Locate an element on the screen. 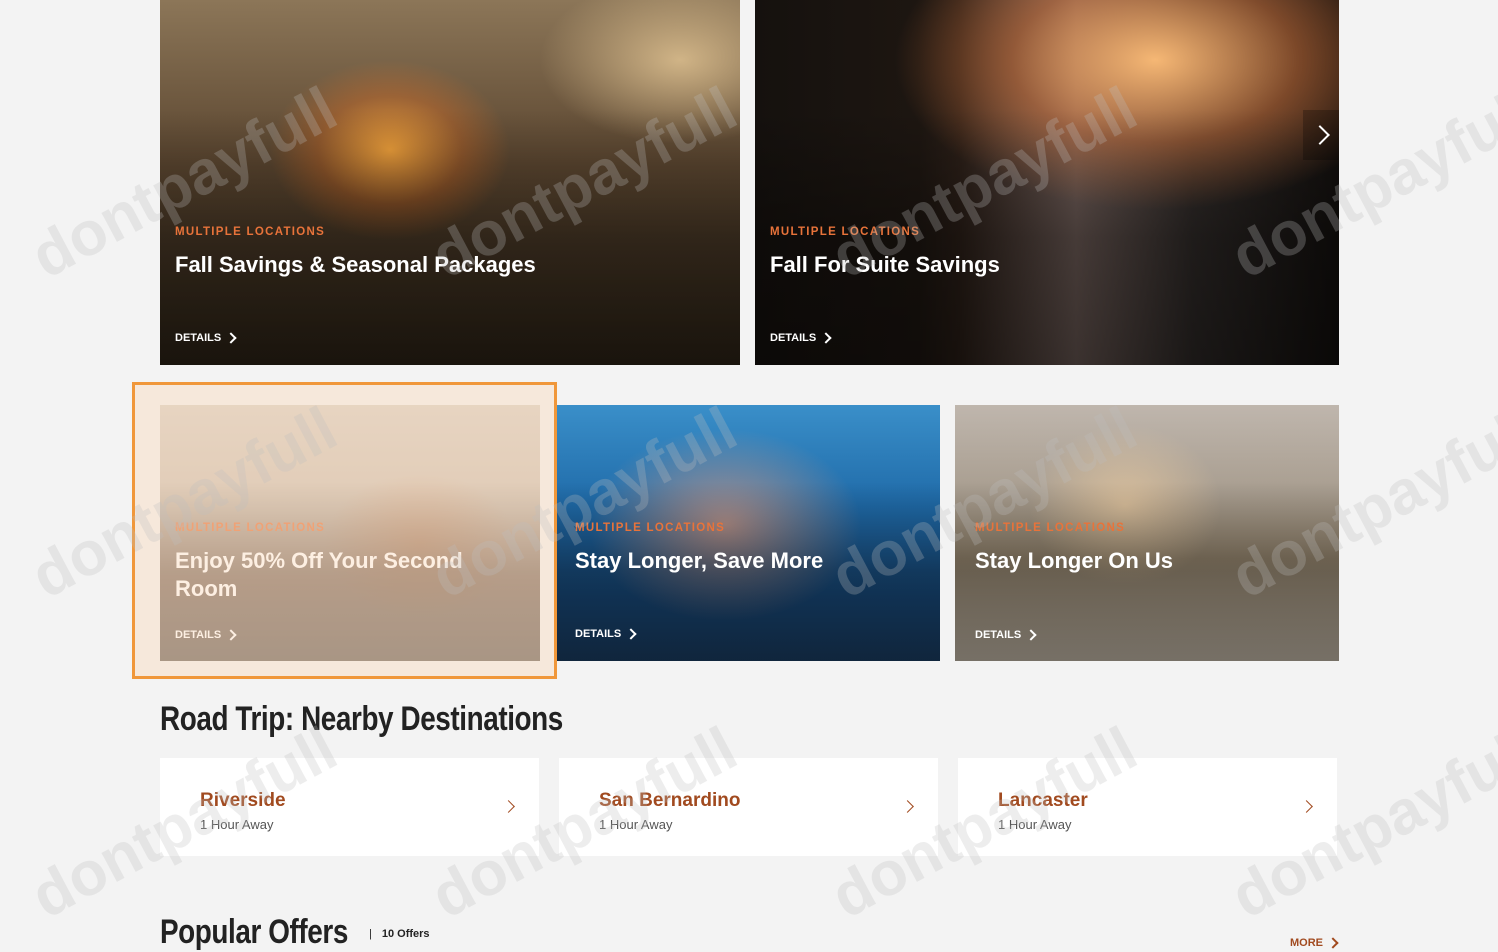  destination-card-riverside: Riverside 1 Hour Away is located at coordinates (349, 807).